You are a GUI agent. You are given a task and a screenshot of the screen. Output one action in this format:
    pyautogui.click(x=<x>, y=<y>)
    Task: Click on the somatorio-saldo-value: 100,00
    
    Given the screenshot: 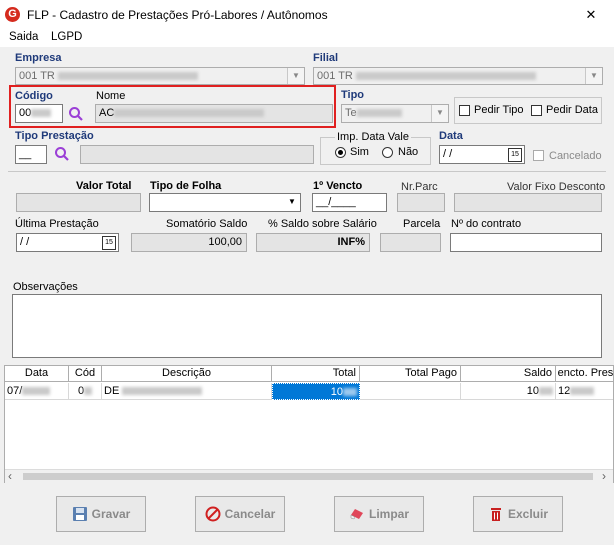 What is the action you would take?
    pyautogui.click(x=189, y=242)
    